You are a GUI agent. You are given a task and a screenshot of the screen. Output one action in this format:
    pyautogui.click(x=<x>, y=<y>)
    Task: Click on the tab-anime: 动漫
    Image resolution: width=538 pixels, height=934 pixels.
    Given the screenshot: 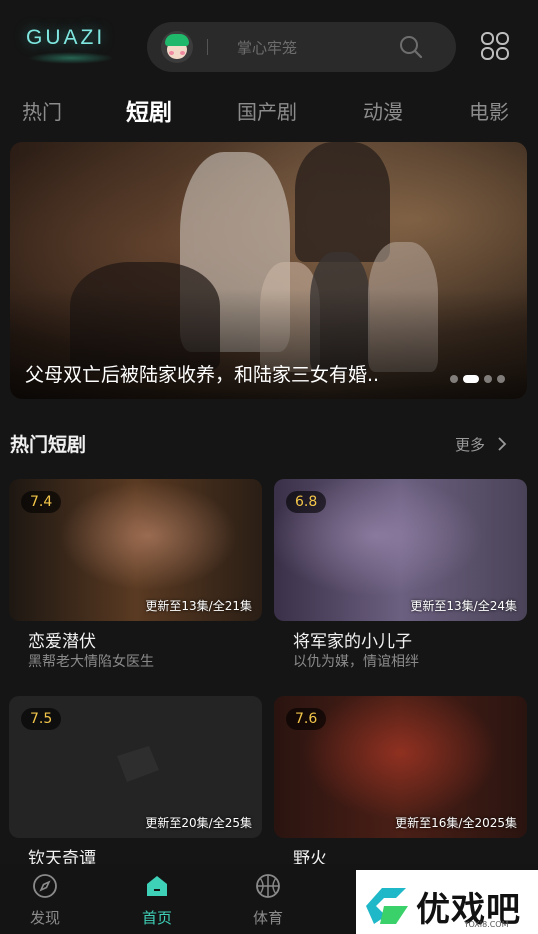 What is the action you would take?
    pyautogui.click(x=383, y=110)
    